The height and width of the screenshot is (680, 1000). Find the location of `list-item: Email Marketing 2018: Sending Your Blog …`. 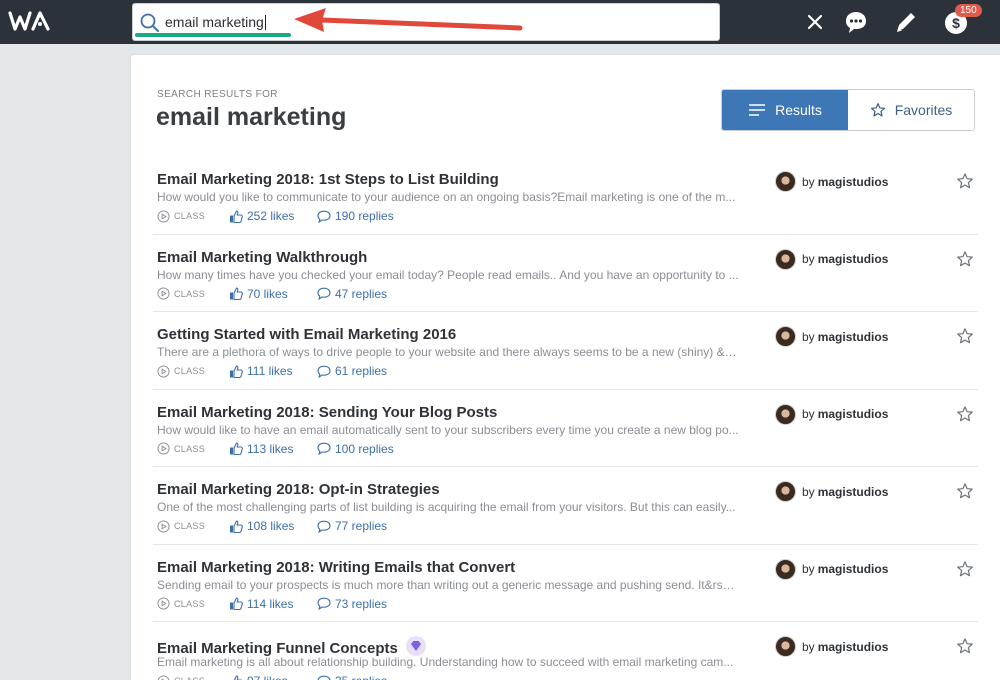

list-item: Email Marketing 2018: Sending Your Blog … is located at coordinates (565, 428).